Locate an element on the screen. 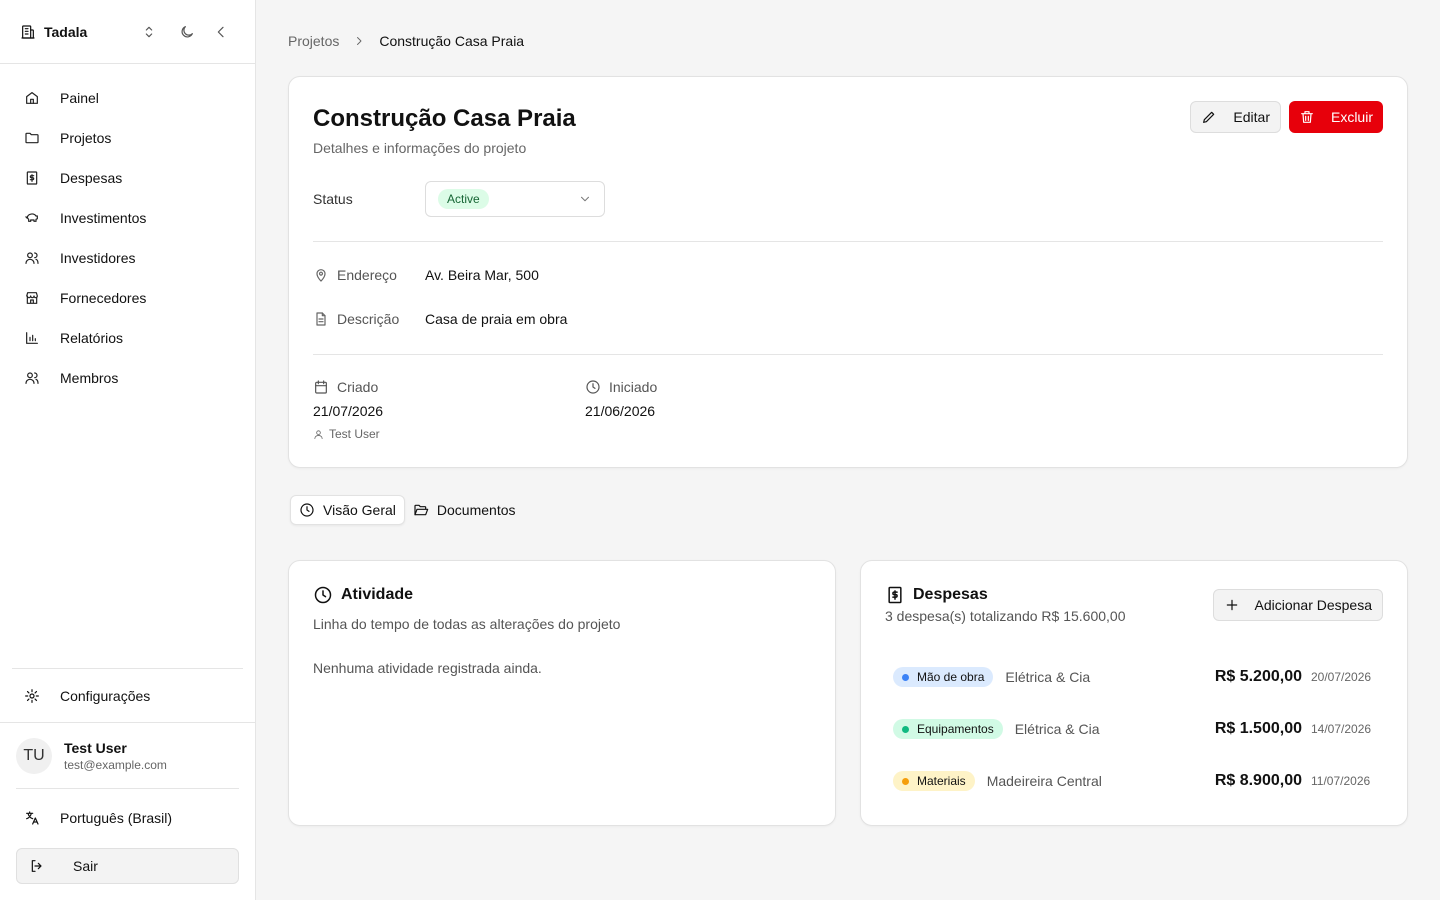 The image size is (1440, 900). category-label: Equipamentos is located at coordinates (955, 729).